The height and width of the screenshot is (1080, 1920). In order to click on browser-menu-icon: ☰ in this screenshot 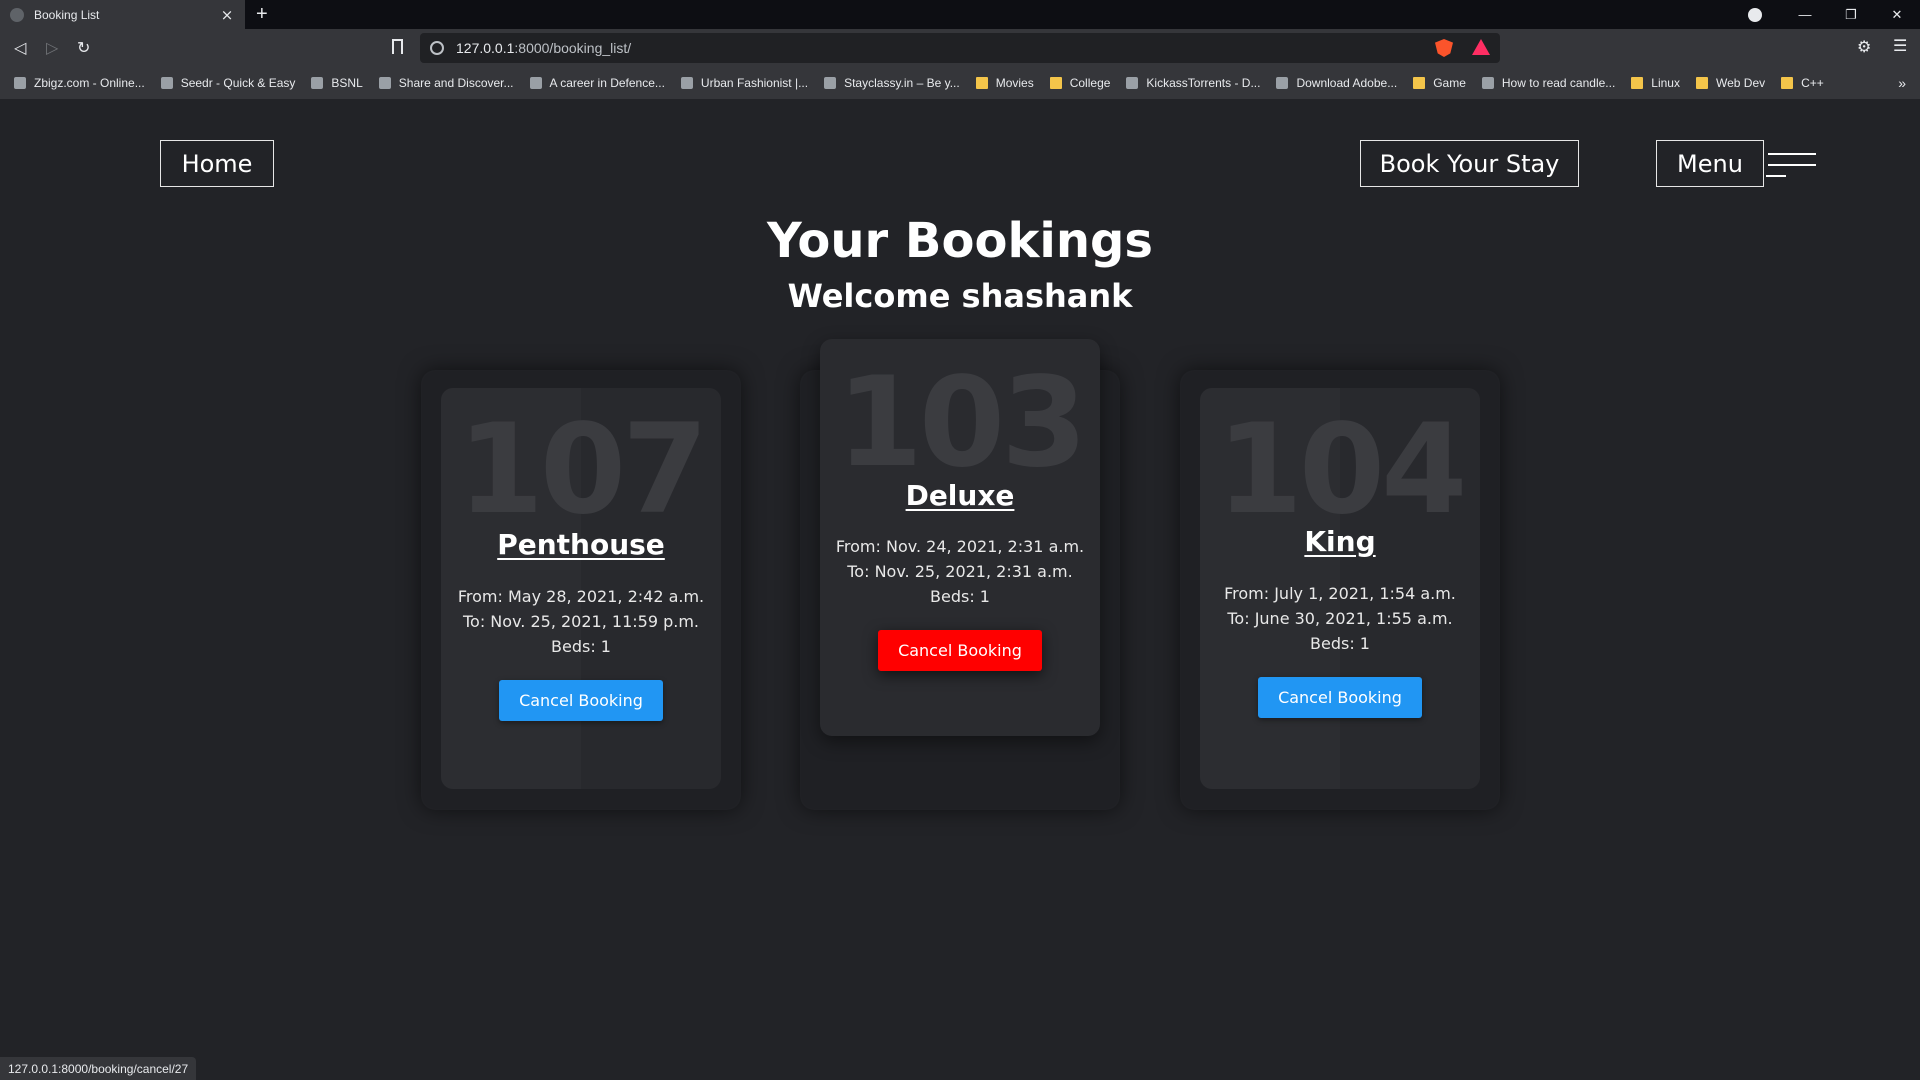, I will do `click(1900, 45)`.